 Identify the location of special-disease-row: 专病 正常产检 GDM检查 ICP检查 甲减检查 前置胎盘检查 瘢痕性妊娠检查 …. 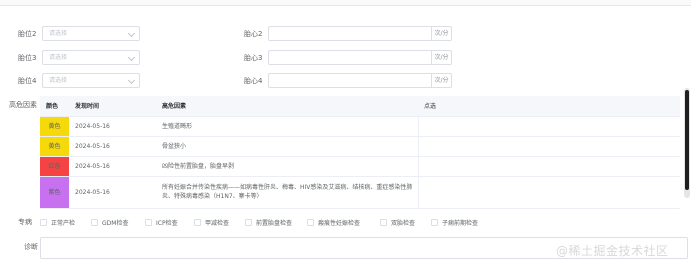
(345, 222).